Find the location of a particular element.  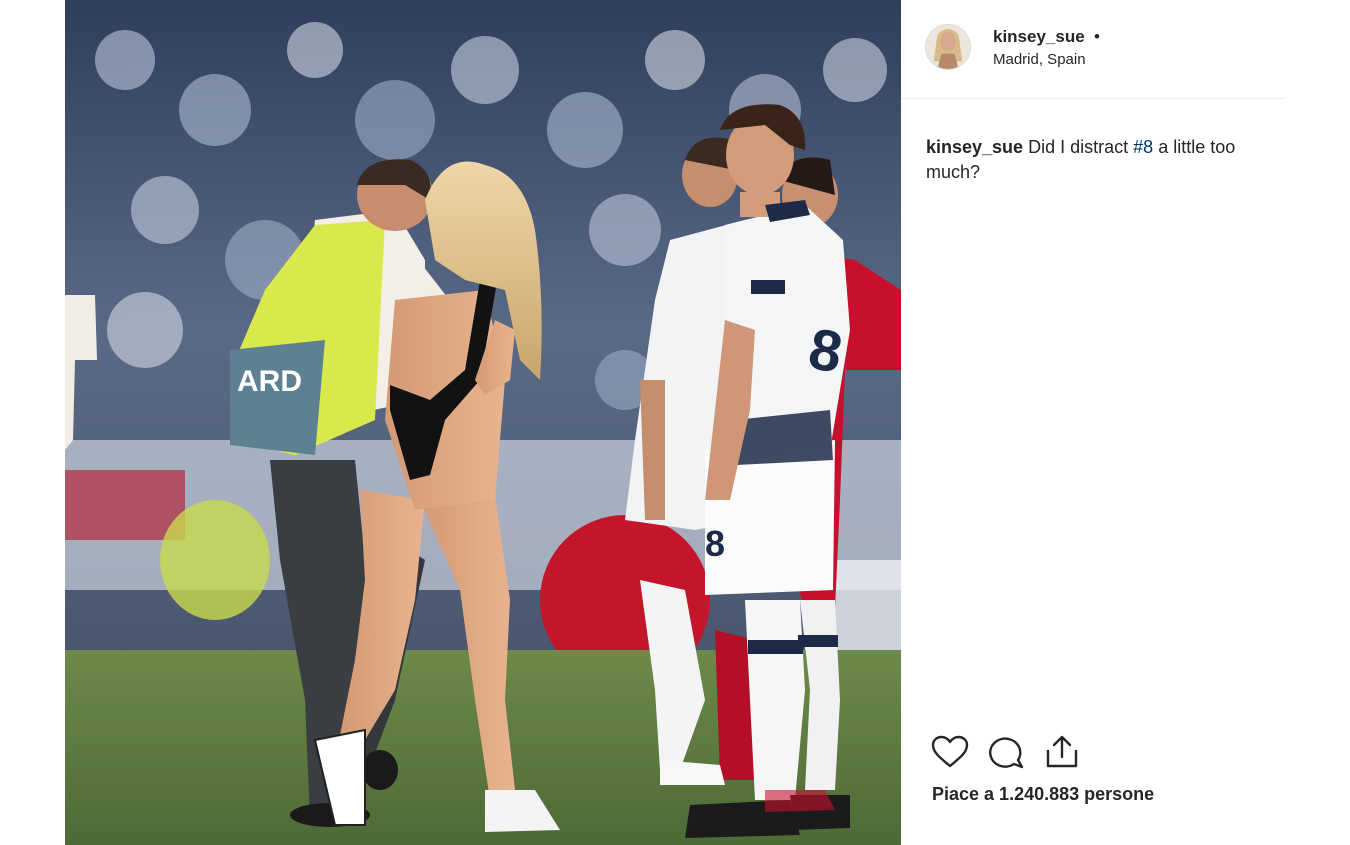

post-header: kinsey_sue • Madrid, Spain is located at coordinates (1093, 49).